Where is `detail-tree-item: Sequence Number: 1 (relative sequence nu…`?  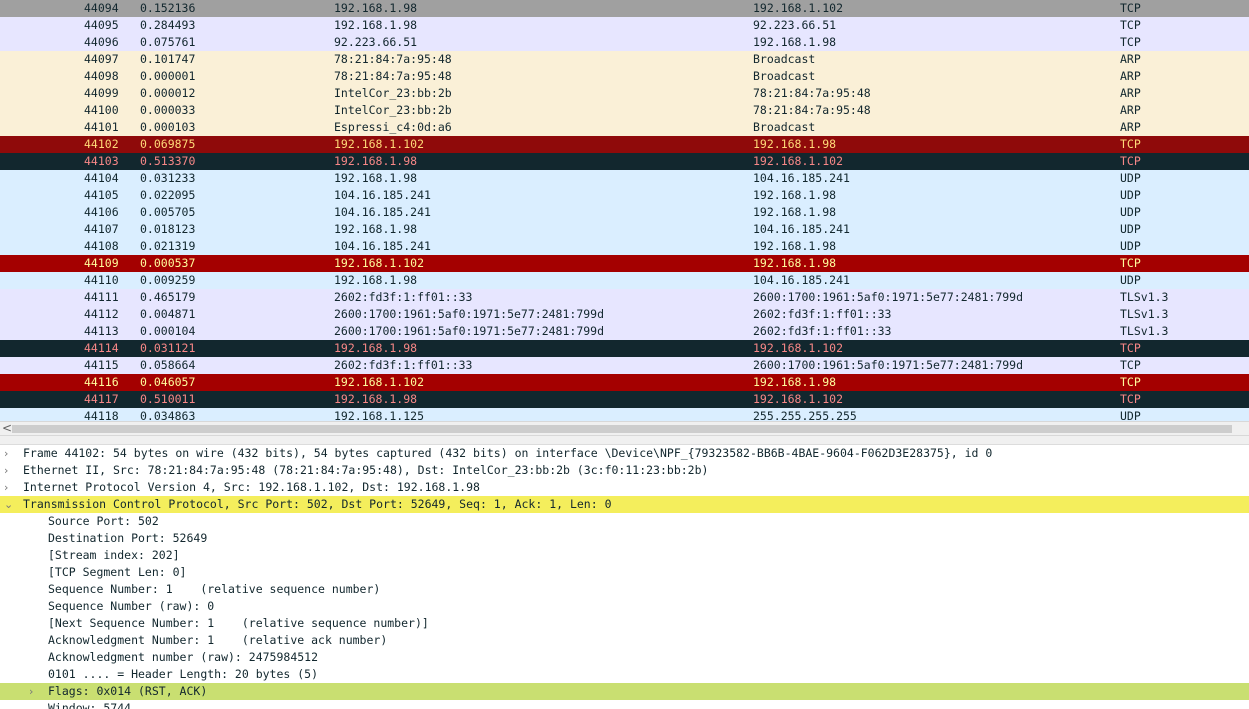
detail-tree-item: Sequence Number: 1 (relative sequence nu… is located at coordinates (624, 589).